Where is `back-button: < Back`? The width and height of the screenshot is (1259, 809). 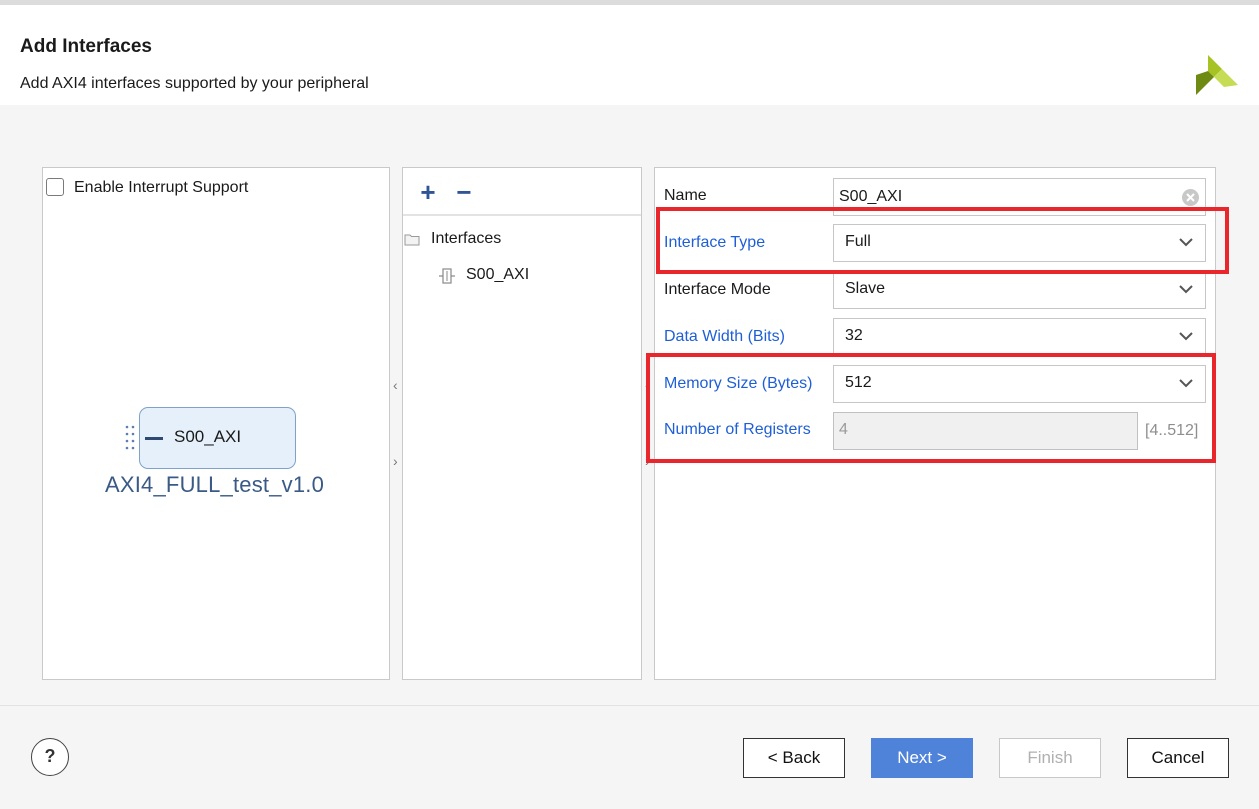 back-button: < Back is located at coordinates (794, 758).